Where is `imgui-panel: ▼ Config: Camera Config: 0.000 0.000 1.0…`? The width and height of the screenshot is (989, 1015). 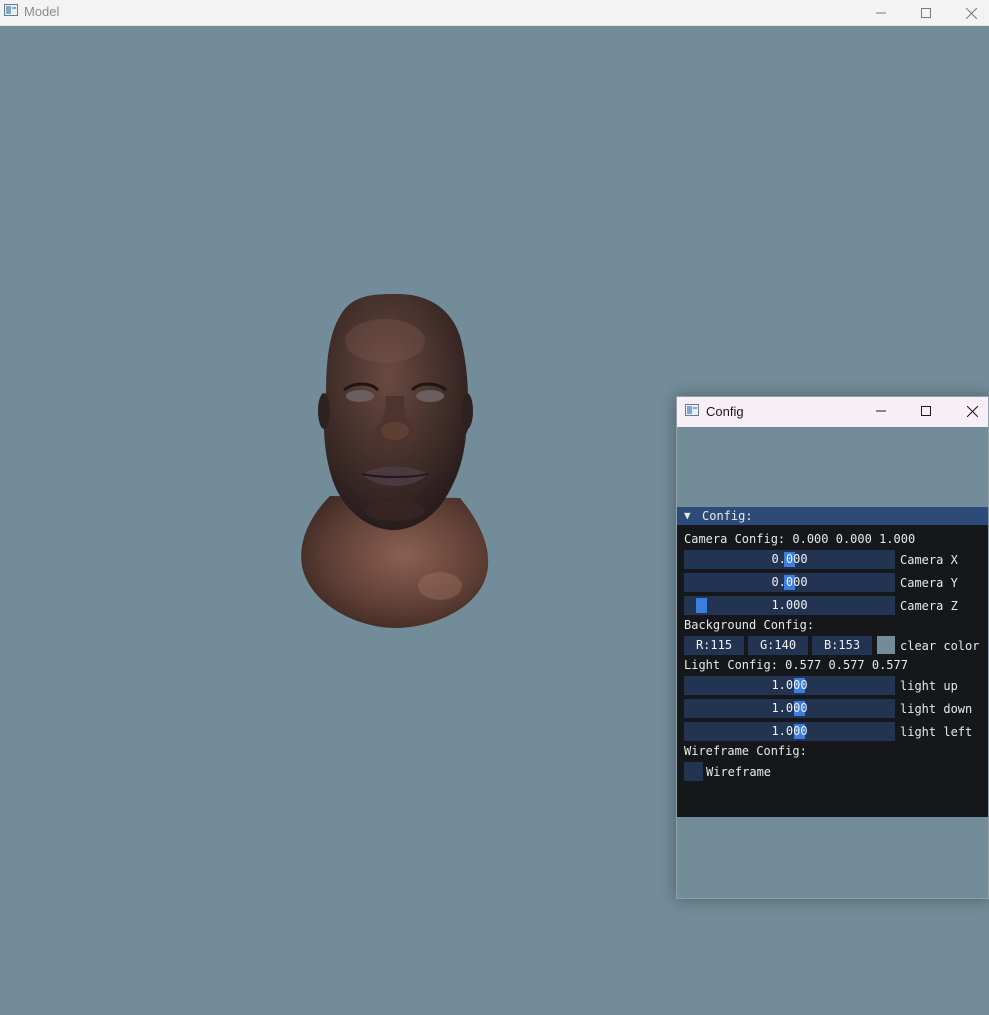
imgui-panel: ▼ Config: Camera Config: 0.000 0.000 1.0… is located at coordinates (832, 662).